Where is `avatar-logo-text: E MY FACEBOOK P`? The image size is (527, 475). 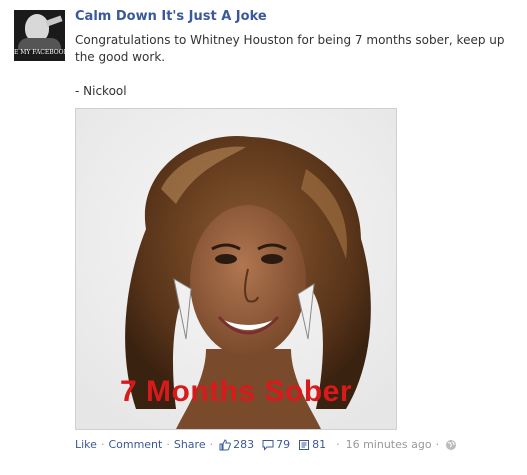 avatar-logo-text: E MY FACEBOOK P is located at coordinates (39, 52).